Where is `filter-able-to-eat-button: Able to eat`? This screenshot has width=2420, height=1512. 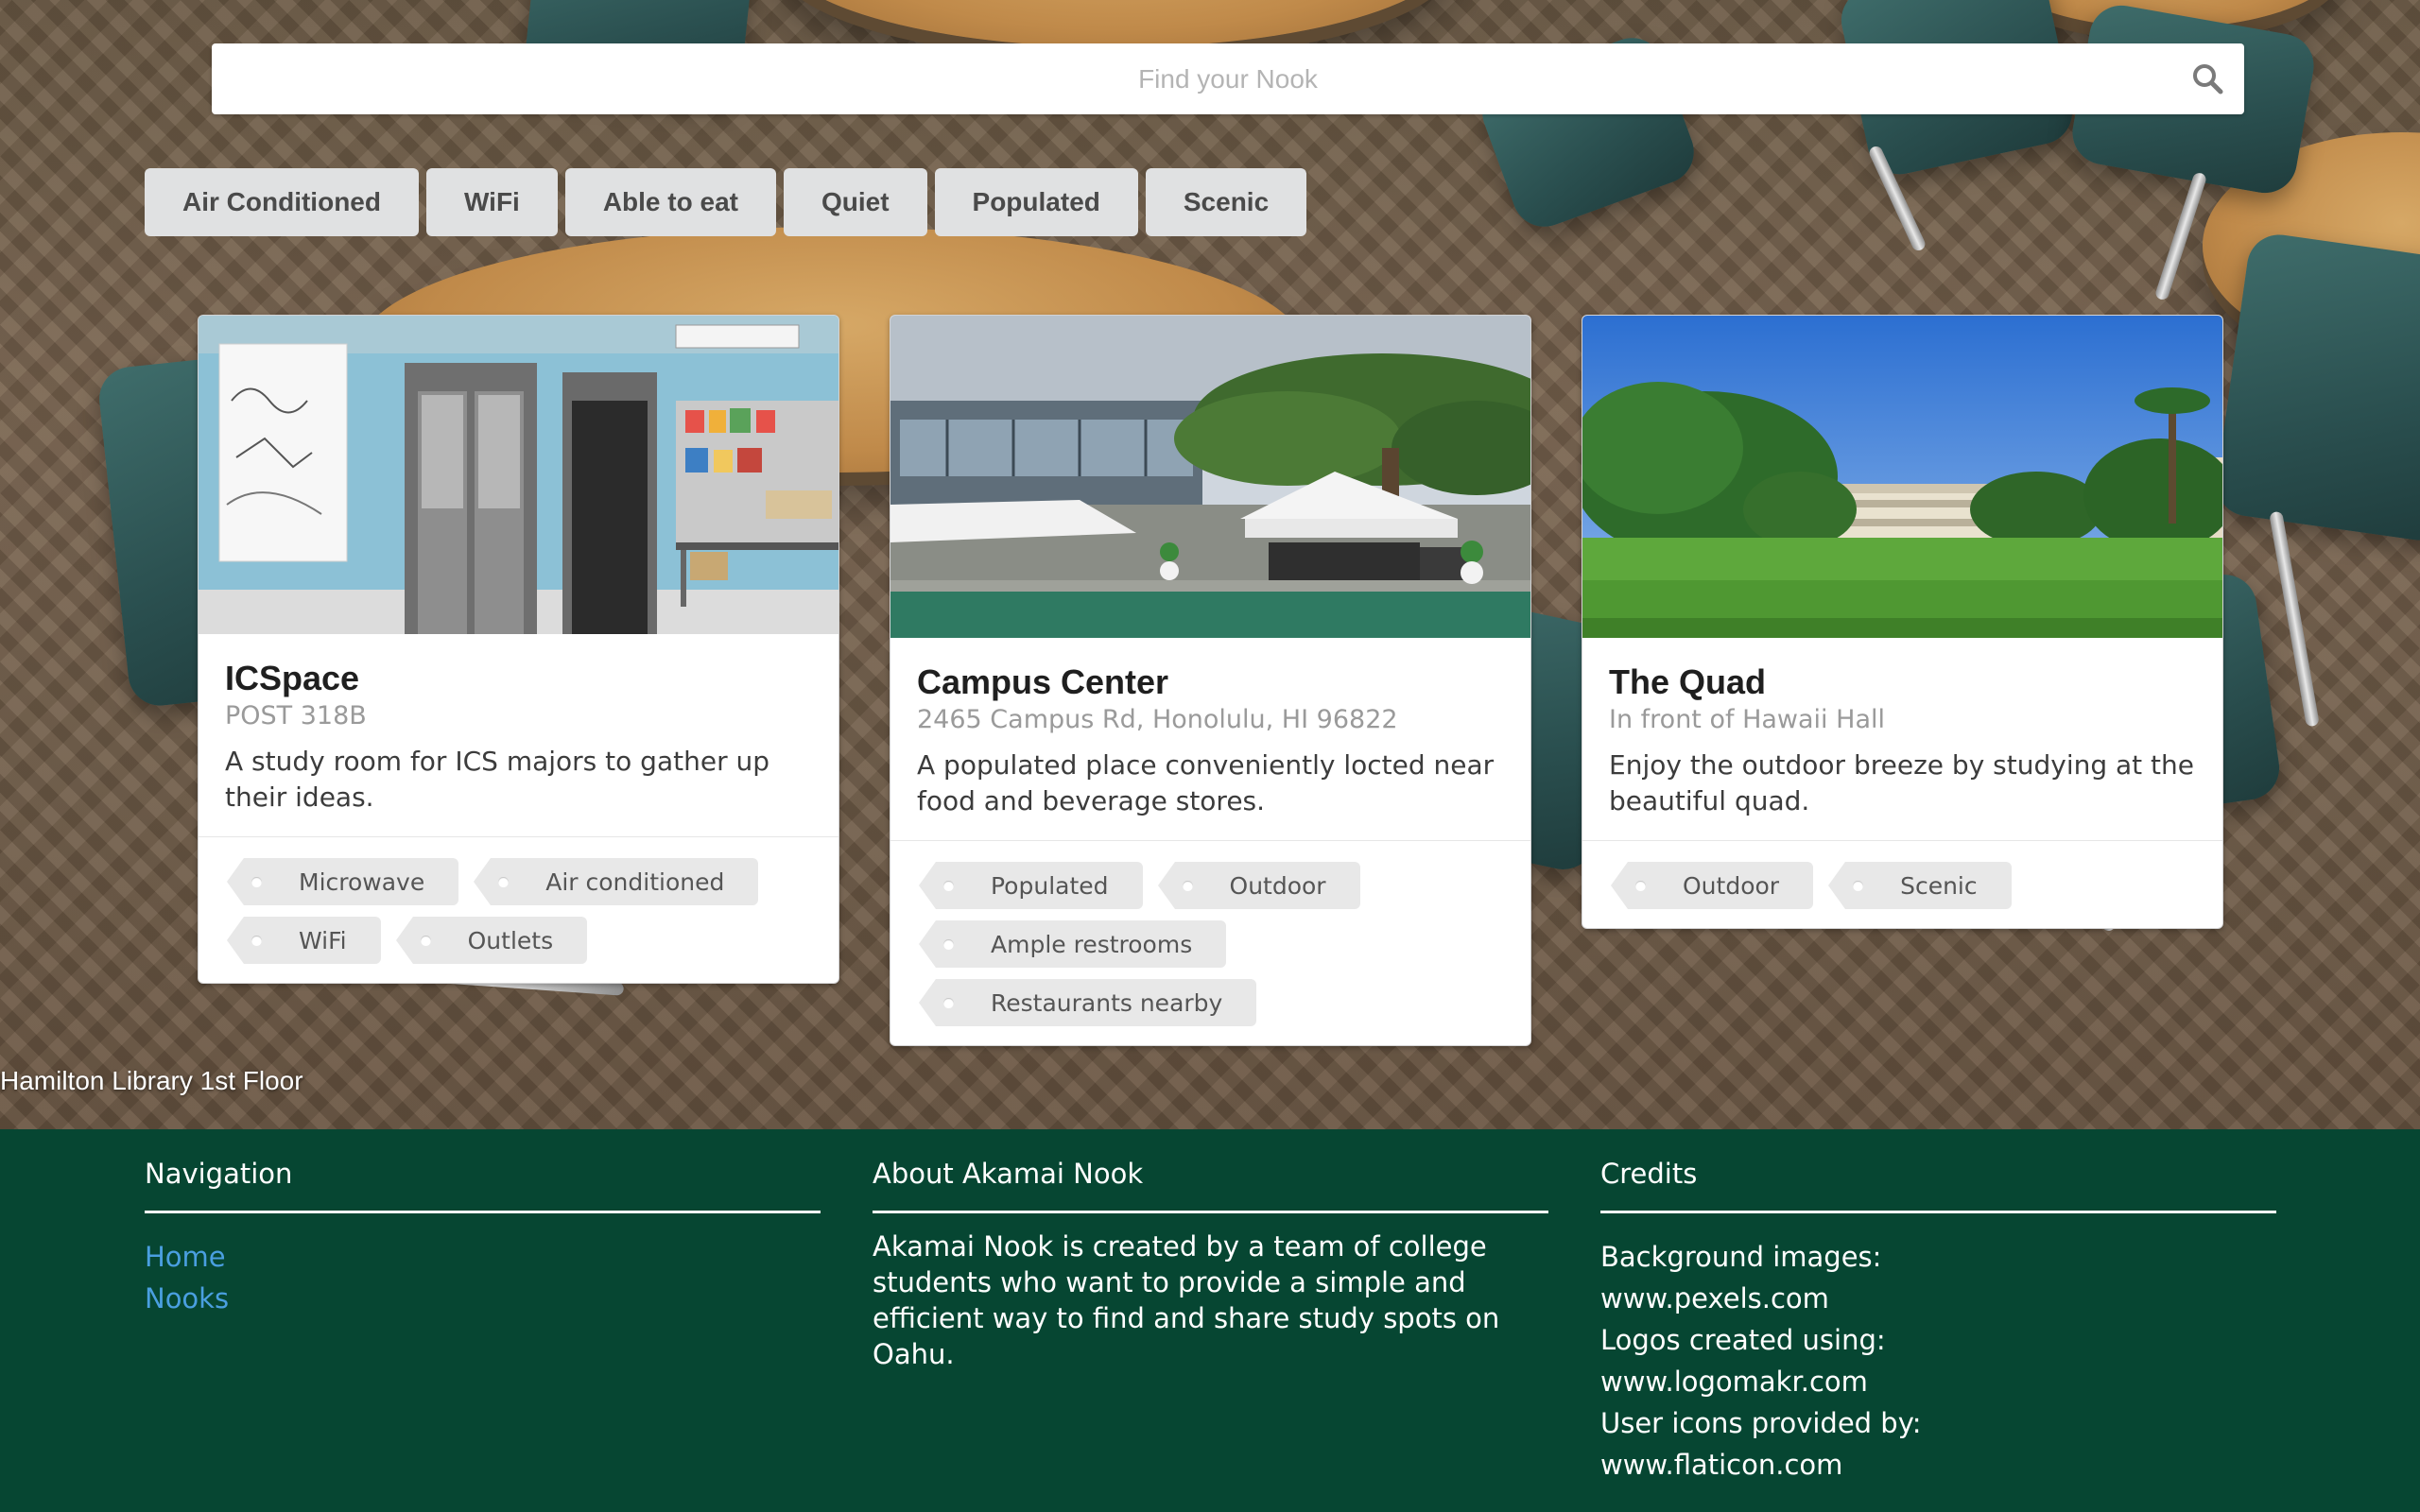 filter-able-to-eat-button: Able to eat is located at coordinates (670, 202).